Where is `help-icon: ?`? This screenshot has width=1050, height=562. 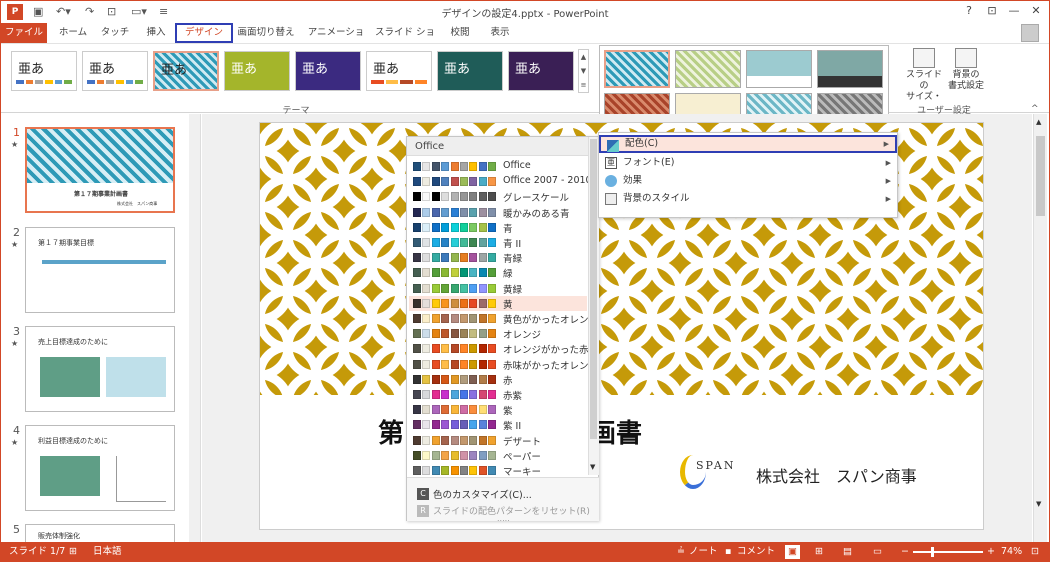
help-icon: ? is located at coordinates (969, 11).